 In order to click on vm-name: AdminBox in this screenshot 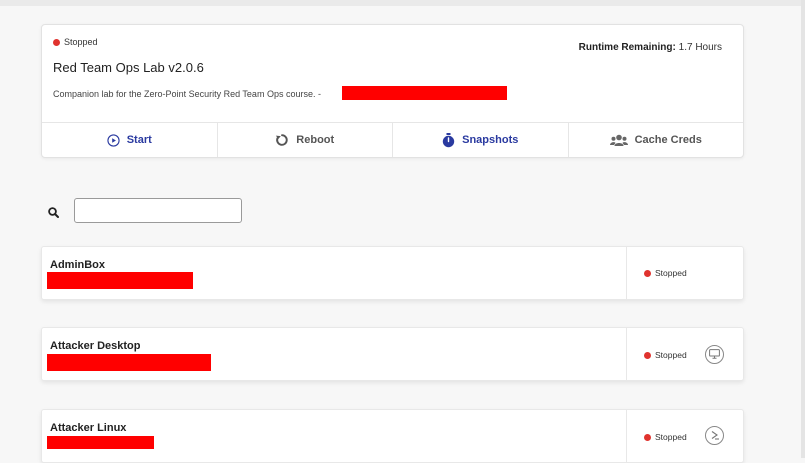, I will do `click(77, 265)`.